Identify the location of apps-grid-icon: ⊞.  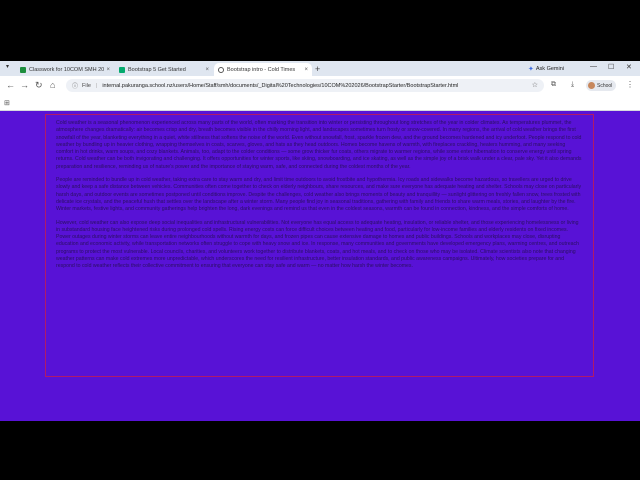
(7, 103).